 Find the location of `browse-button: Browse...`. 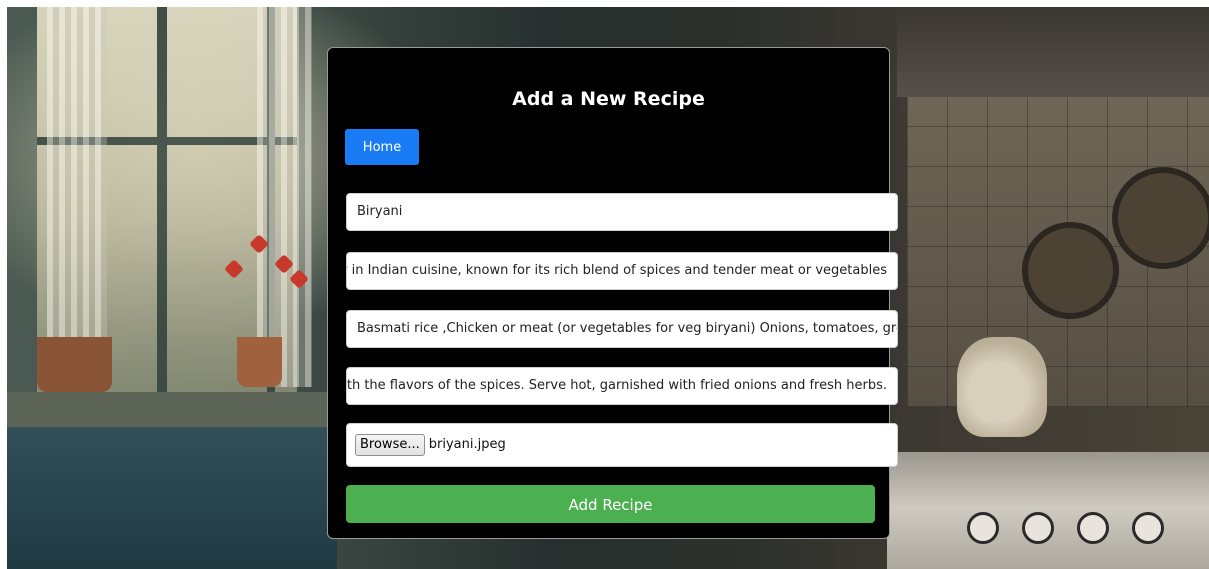

browse-button: Browse... is located at coordinates (390, 445).